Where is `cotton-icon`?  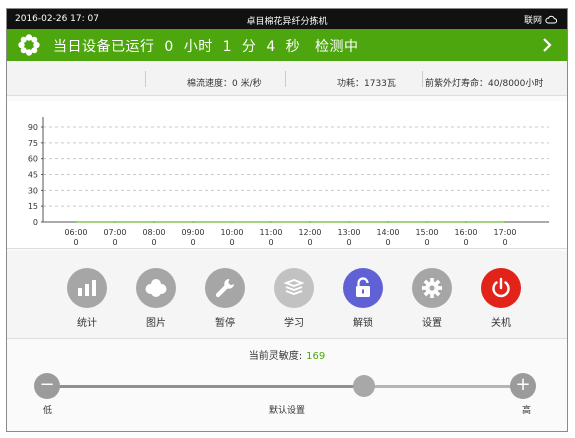 cotton-icon is located at coordinates (156, 288).